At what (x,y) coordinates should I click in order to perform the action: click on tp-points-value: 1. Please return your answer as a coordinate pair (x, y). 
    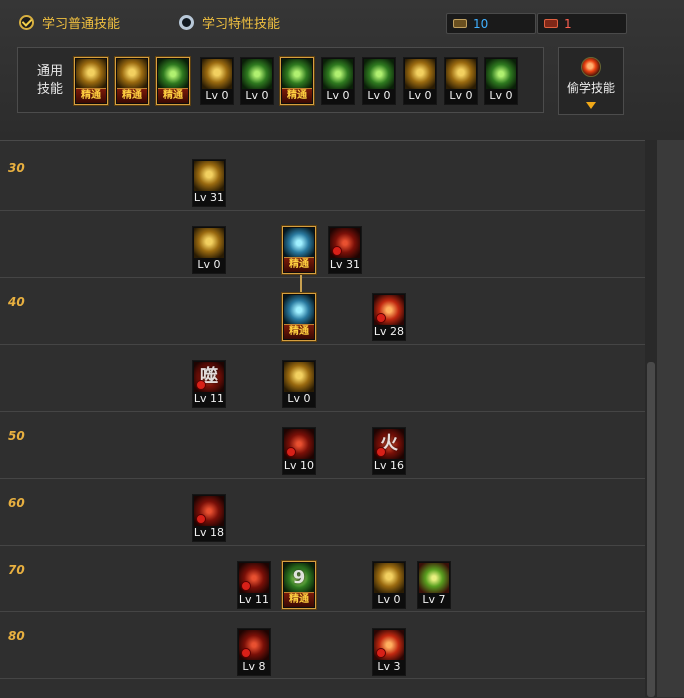
    Looking at the image, I should click on (568, 23).